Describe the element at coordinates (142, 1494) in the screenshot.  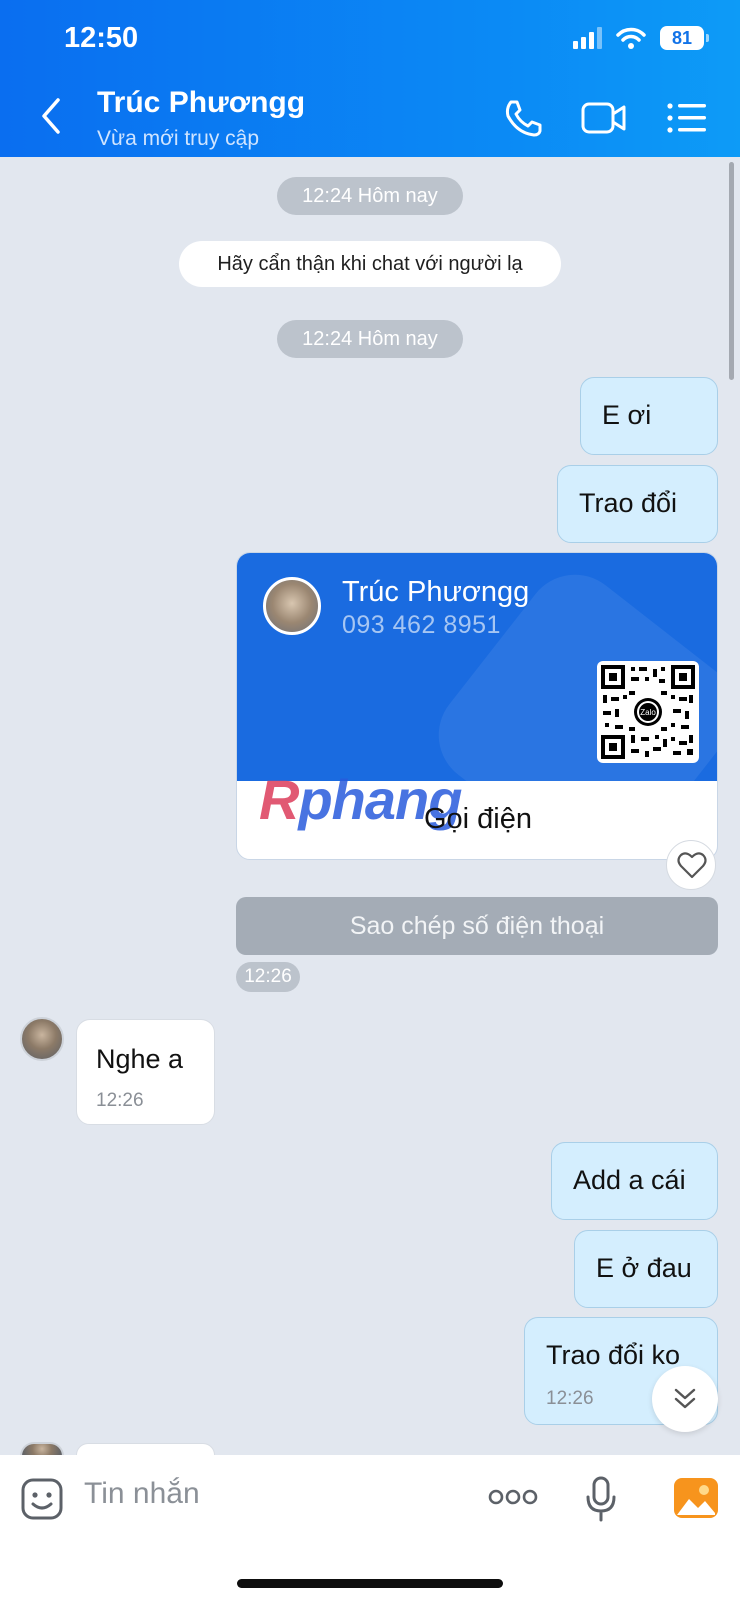
I see `message-input: Tin nhắn` at that location.